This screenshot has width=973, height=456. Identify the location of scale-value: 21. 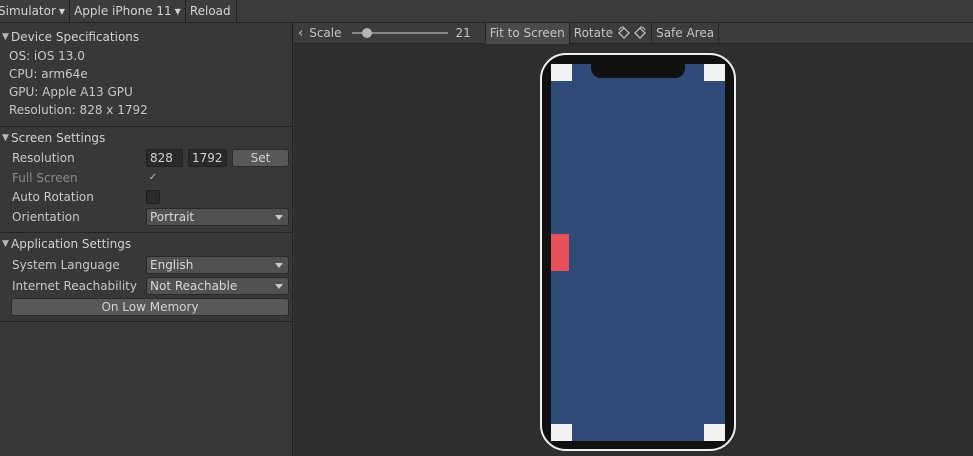
(463, 33).